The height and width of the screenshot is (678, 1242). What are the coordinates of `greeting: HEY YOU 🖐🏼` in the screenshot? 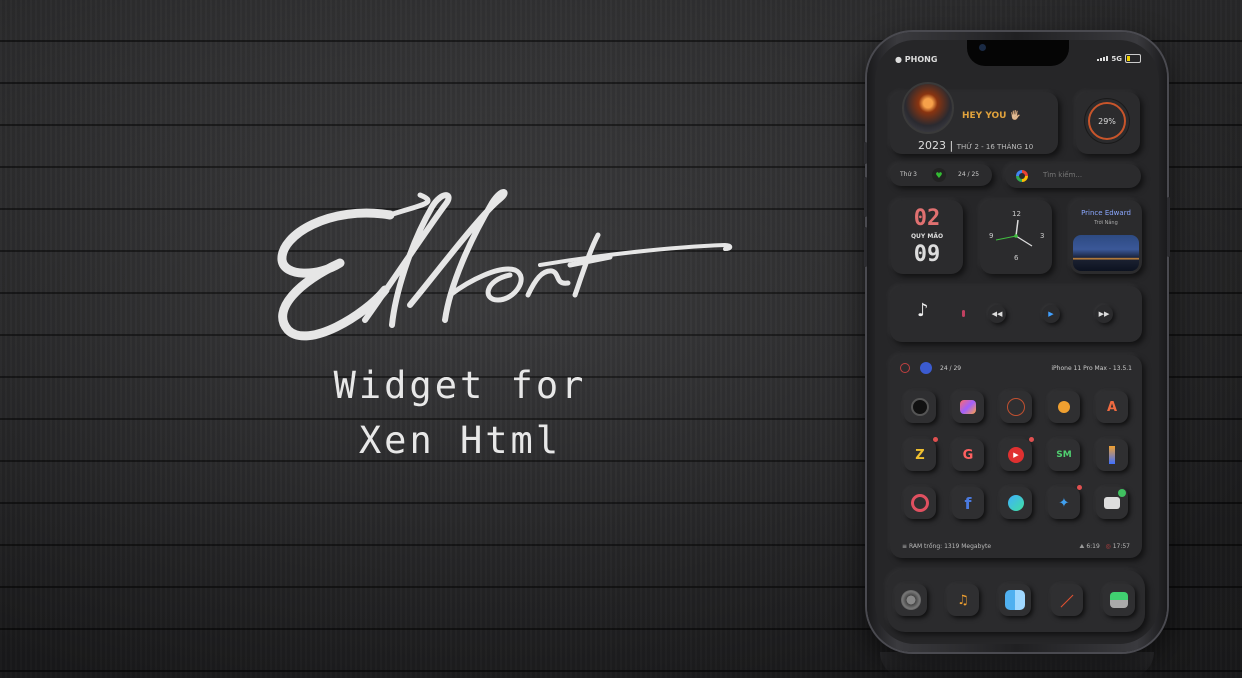 It's located at (991, 116).